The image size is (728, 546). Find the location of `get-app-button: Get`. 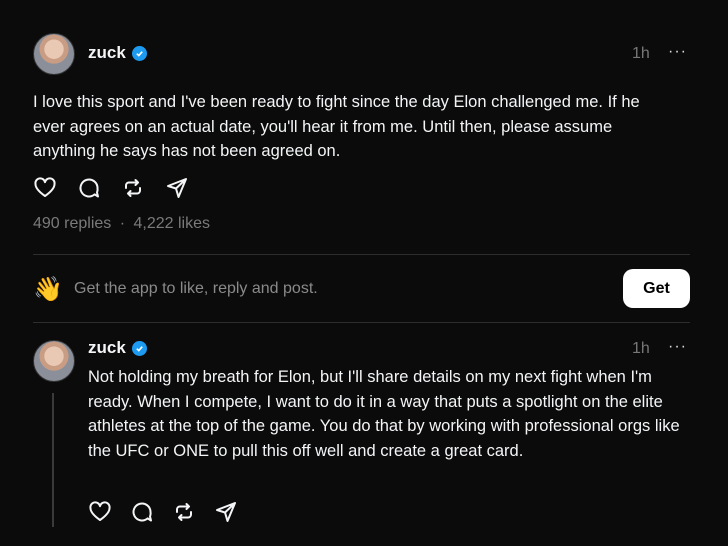

get-app-button: Get is located at coordinates (656, 288).